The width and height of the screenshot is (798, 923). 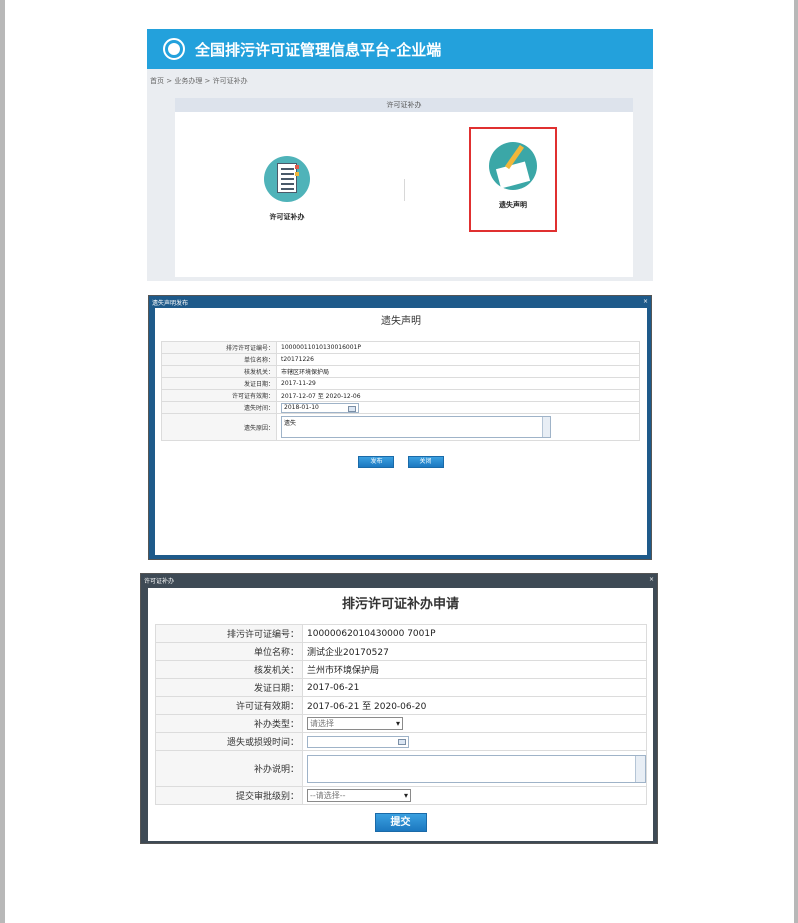 I want to click on portal-title: 全国排污许可证管理信息平台-企业端, so click(x=318, y=49).